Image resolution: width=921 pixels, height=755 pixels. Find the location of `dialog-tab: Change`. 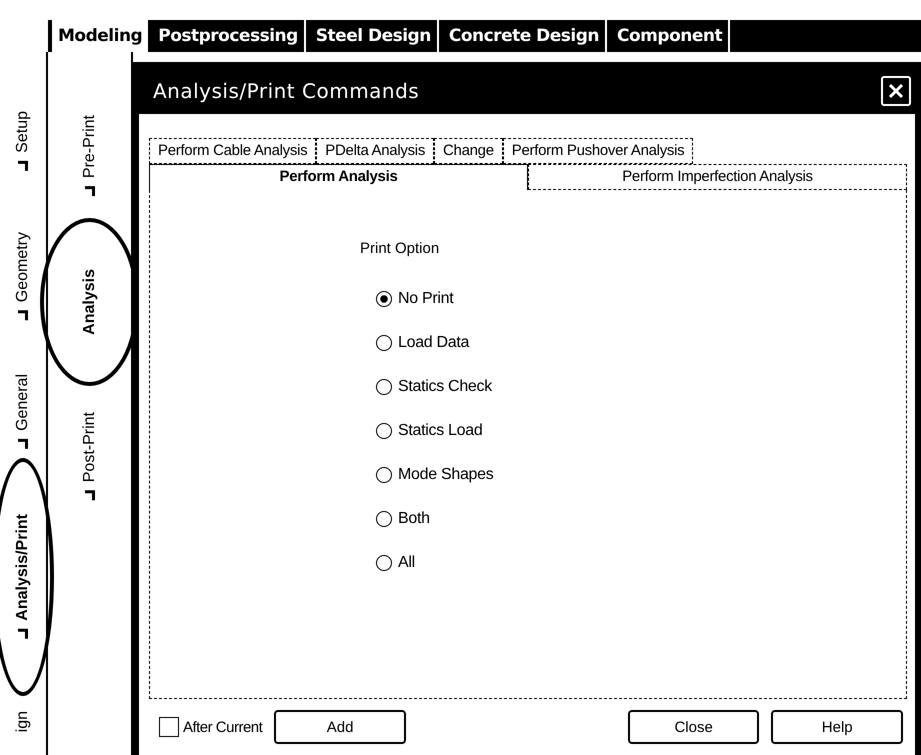

dialog-tab: Change is located at coordinates (468, 151).